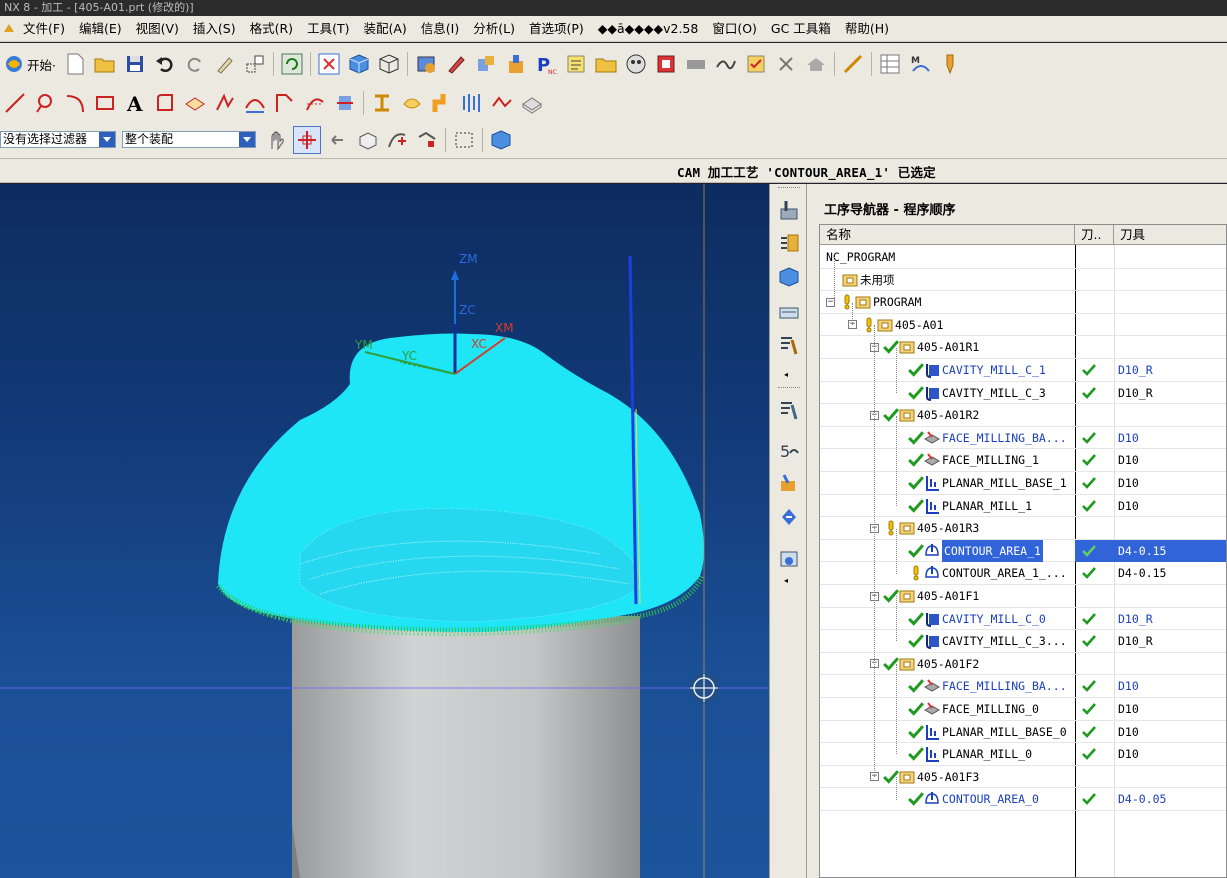 The height and width of the screenshot is (878, 1227). What do you see at coordinates (367, 140) in the screenshot?
I see `select-body-button` at bounding box center [367, 140].